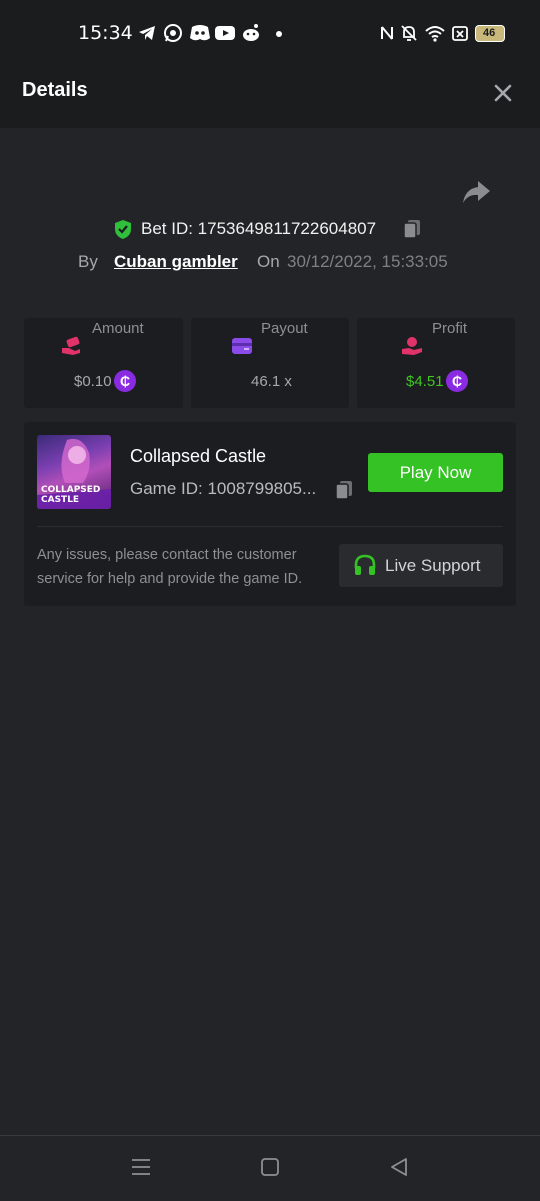 The image size is (540, 1201). Describe the element at coordinates (103, 363) in the screenshot. I see `stat-card-amount: Amount $0.10 ₵` at that location.